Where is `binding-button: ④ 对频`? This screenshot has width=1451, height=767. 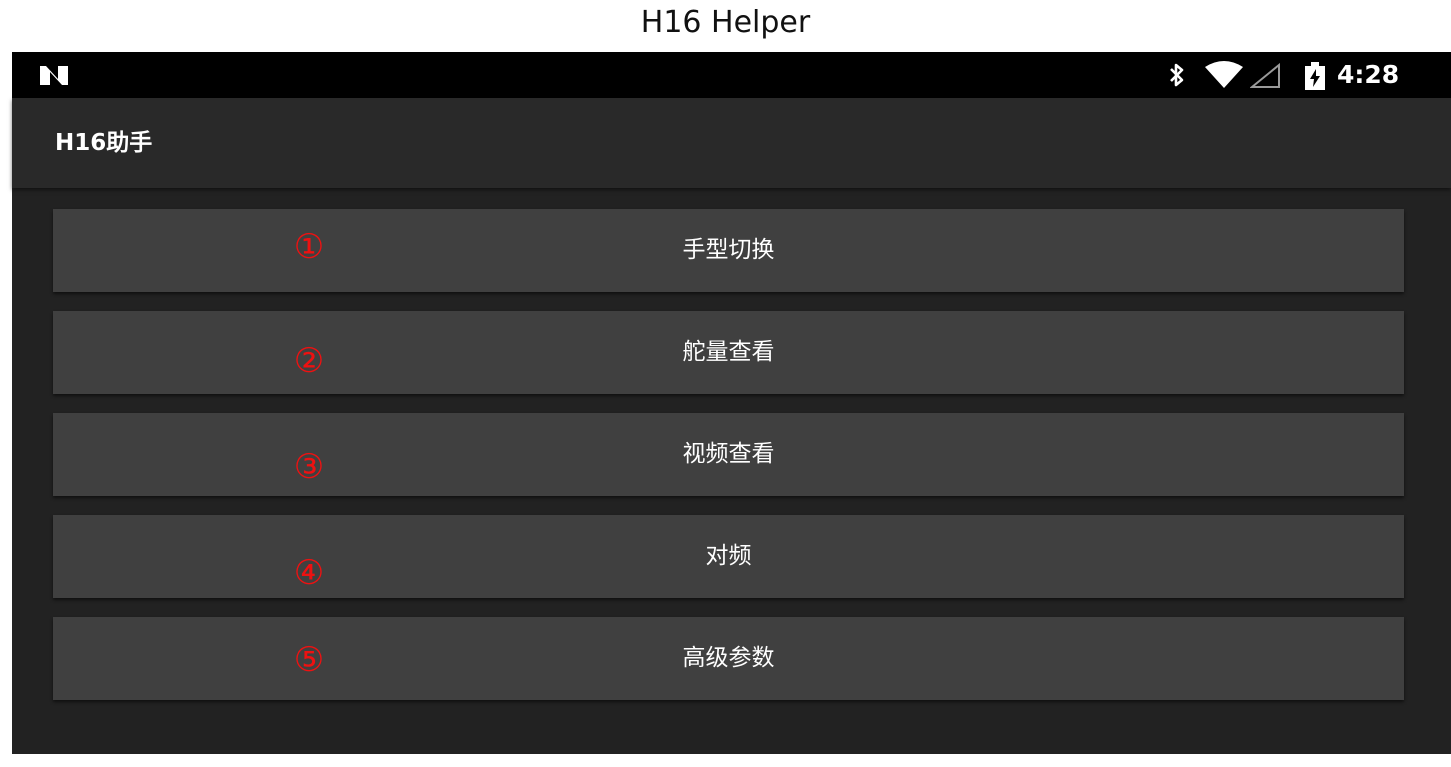
binding-button: ④ 对频 is located at coordinates (728, 556).